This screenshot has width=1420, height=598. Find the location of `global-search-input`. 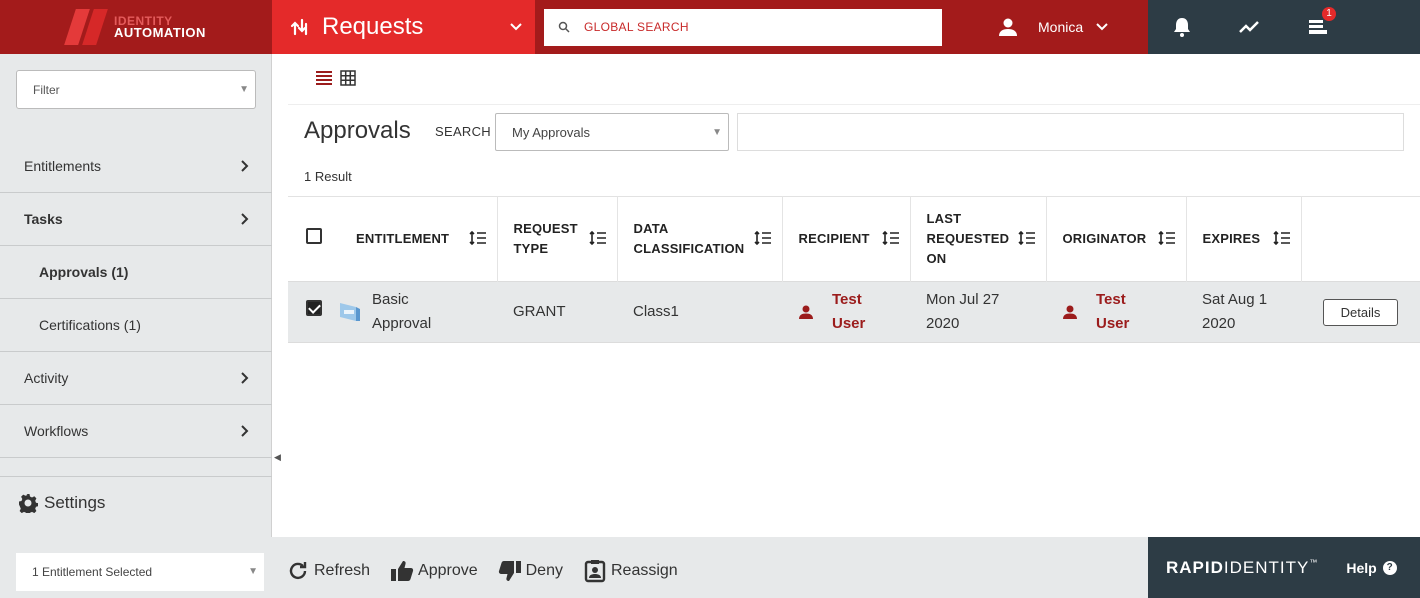

global-search-input is located at coordinates (754, 27).